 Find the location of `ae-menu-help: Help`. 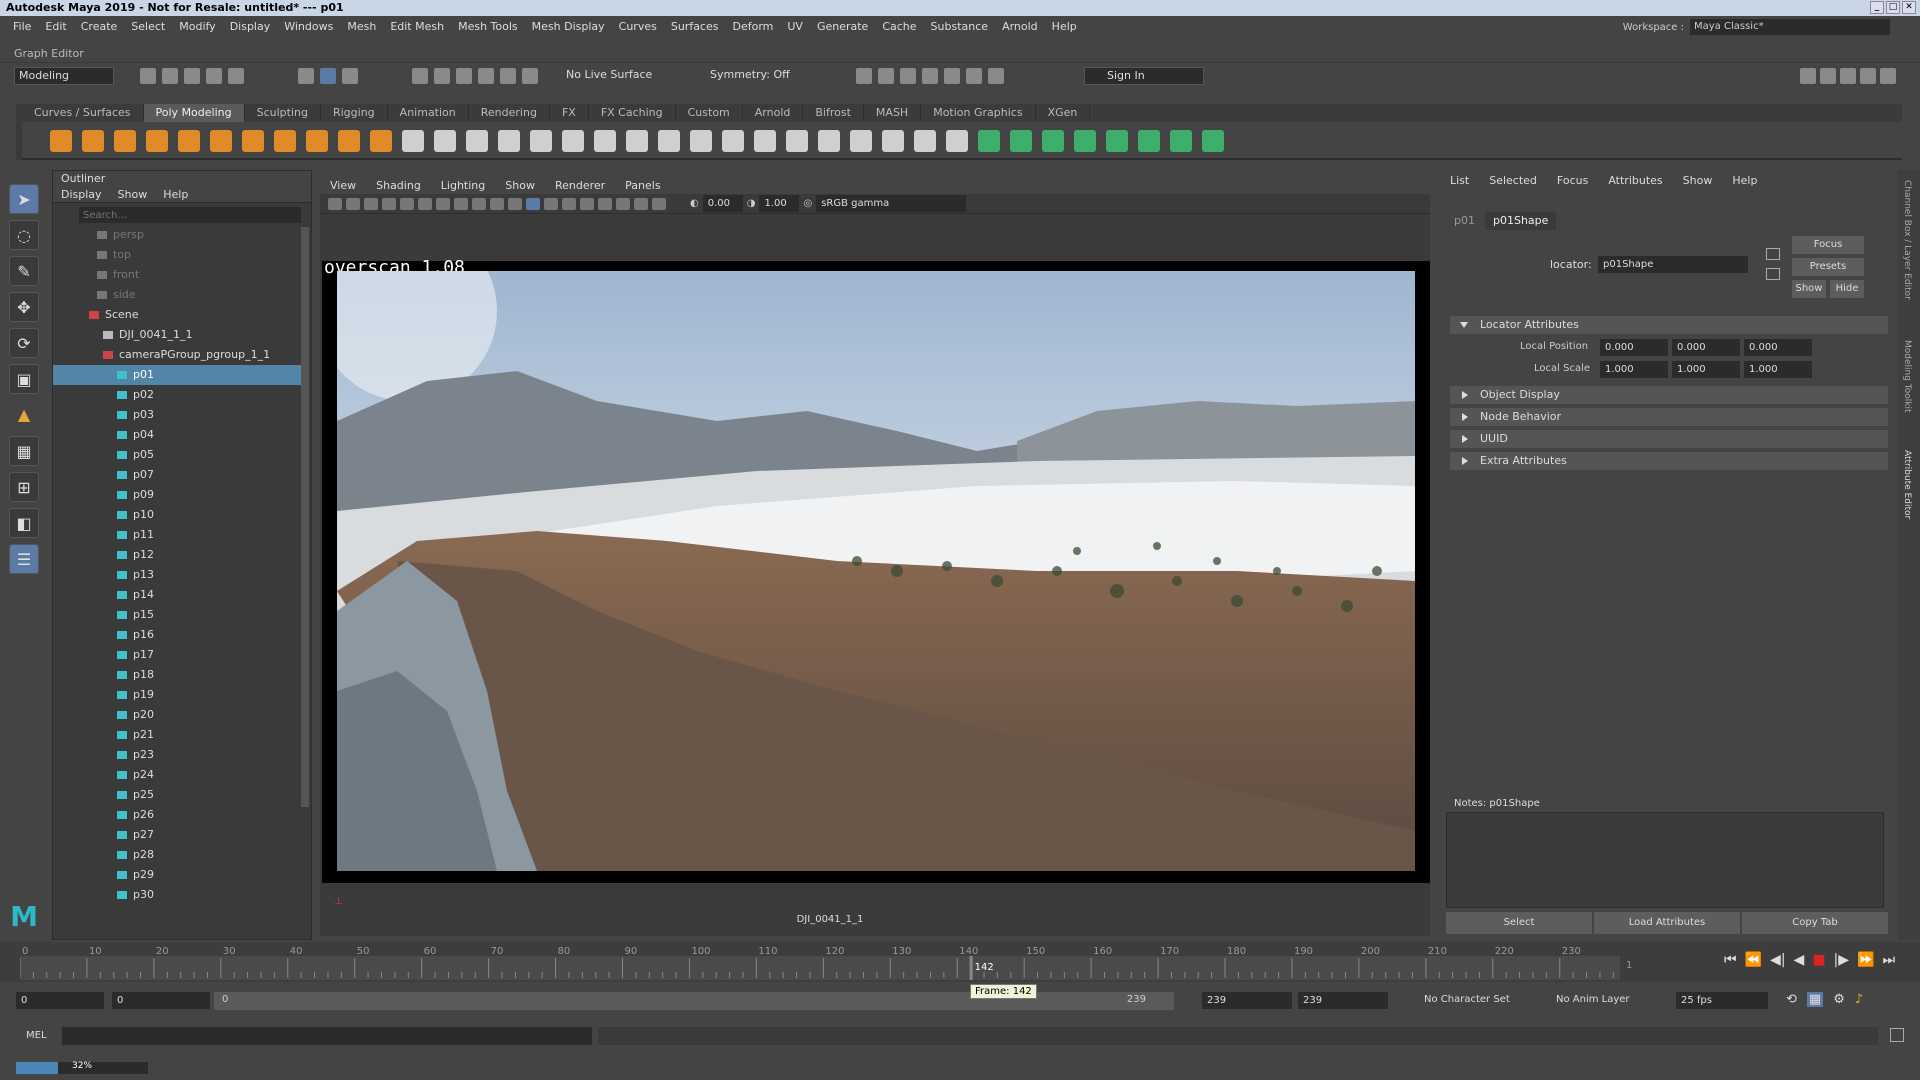

ae-menu-help: Help is located at coordinates (1744, 180).